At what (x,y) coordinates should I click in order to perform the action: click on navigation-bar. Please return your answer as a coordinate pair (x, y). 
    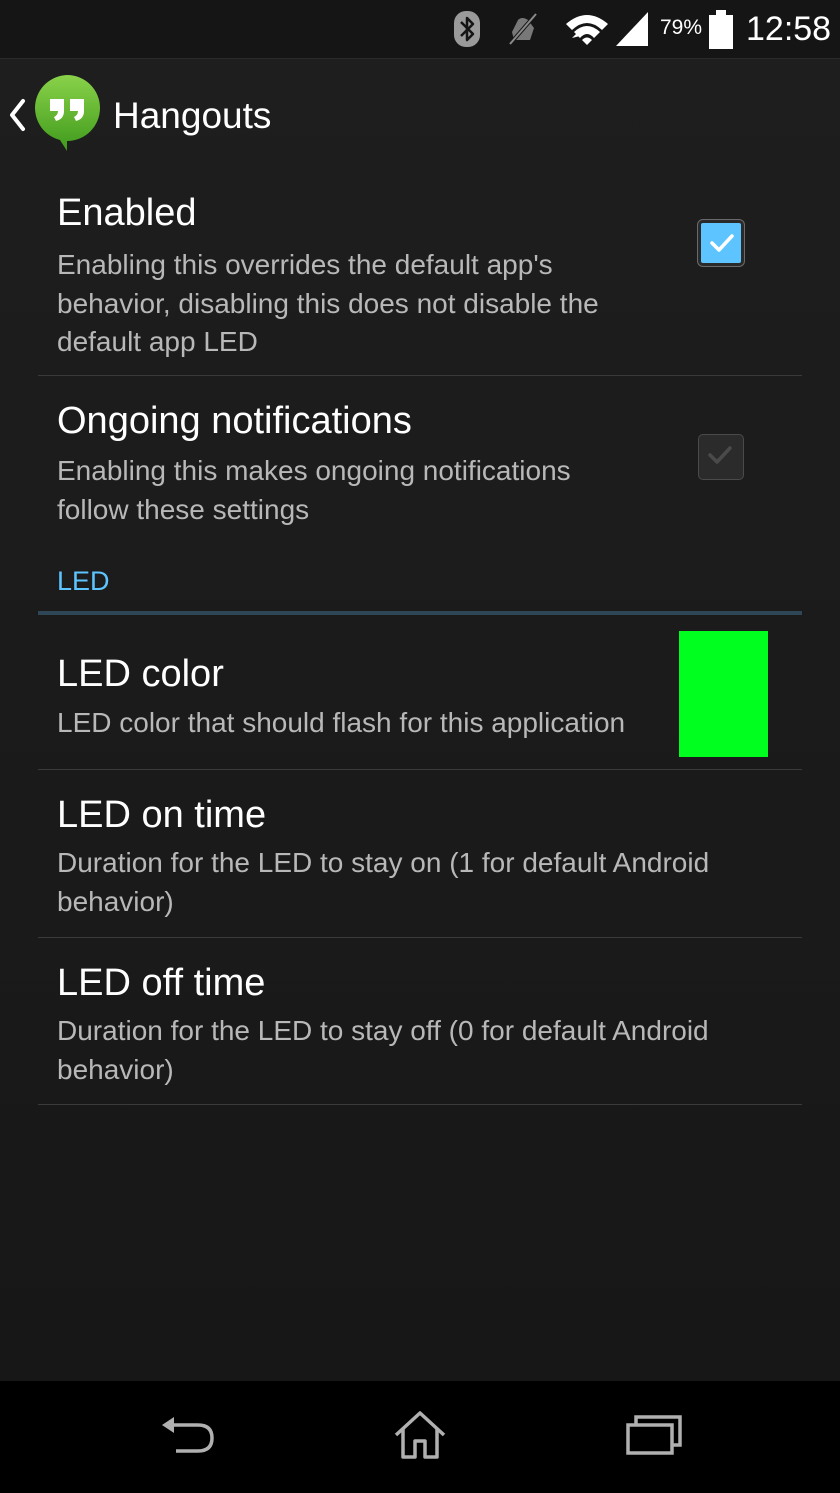
    Looking at the image, I should click on (420, 1437).